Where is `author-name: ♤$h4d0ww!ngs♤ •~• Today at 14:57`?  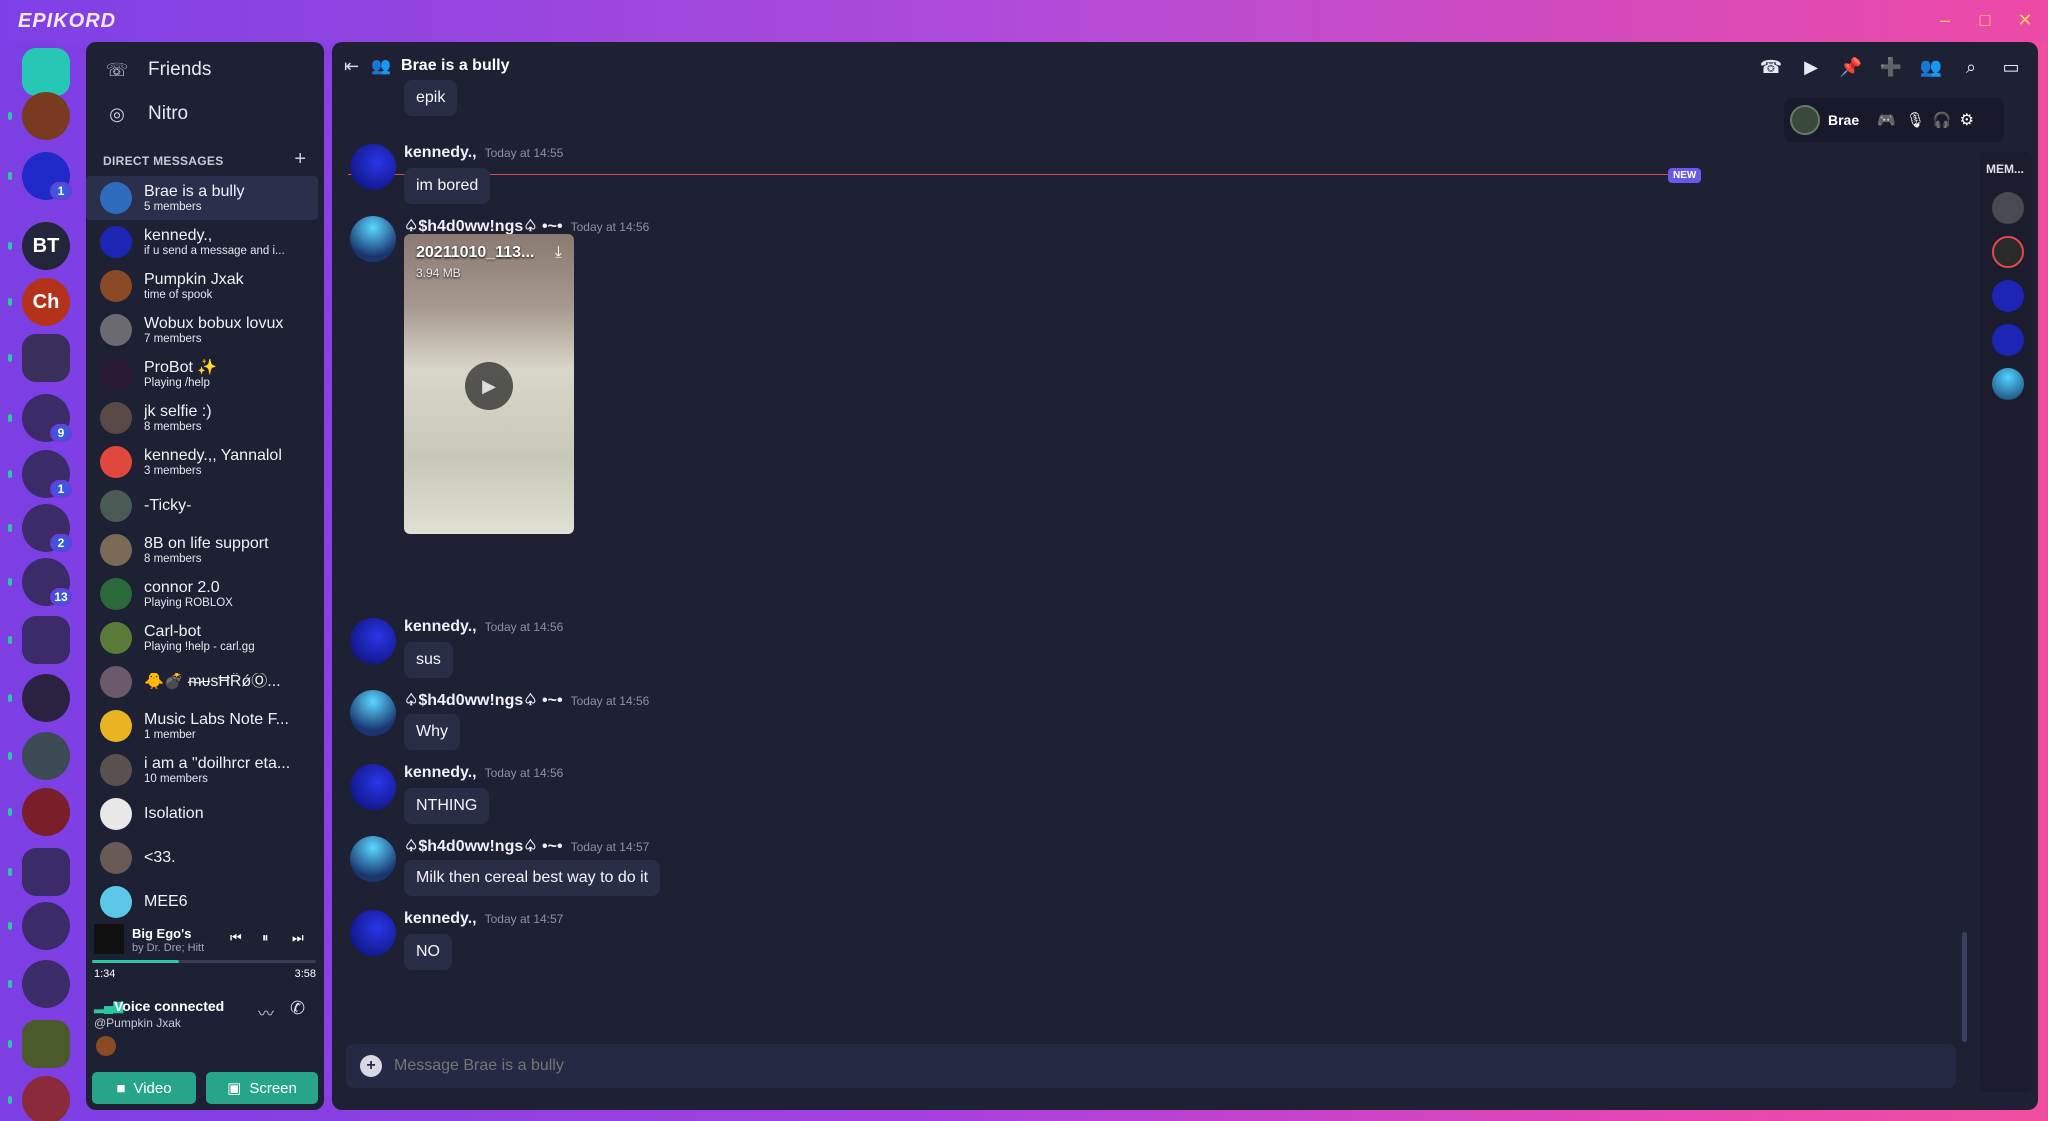
author-name: ♤$h4d0ww!ngs♤ •~• Today at 14:57 is located at coordinates (526, 846).